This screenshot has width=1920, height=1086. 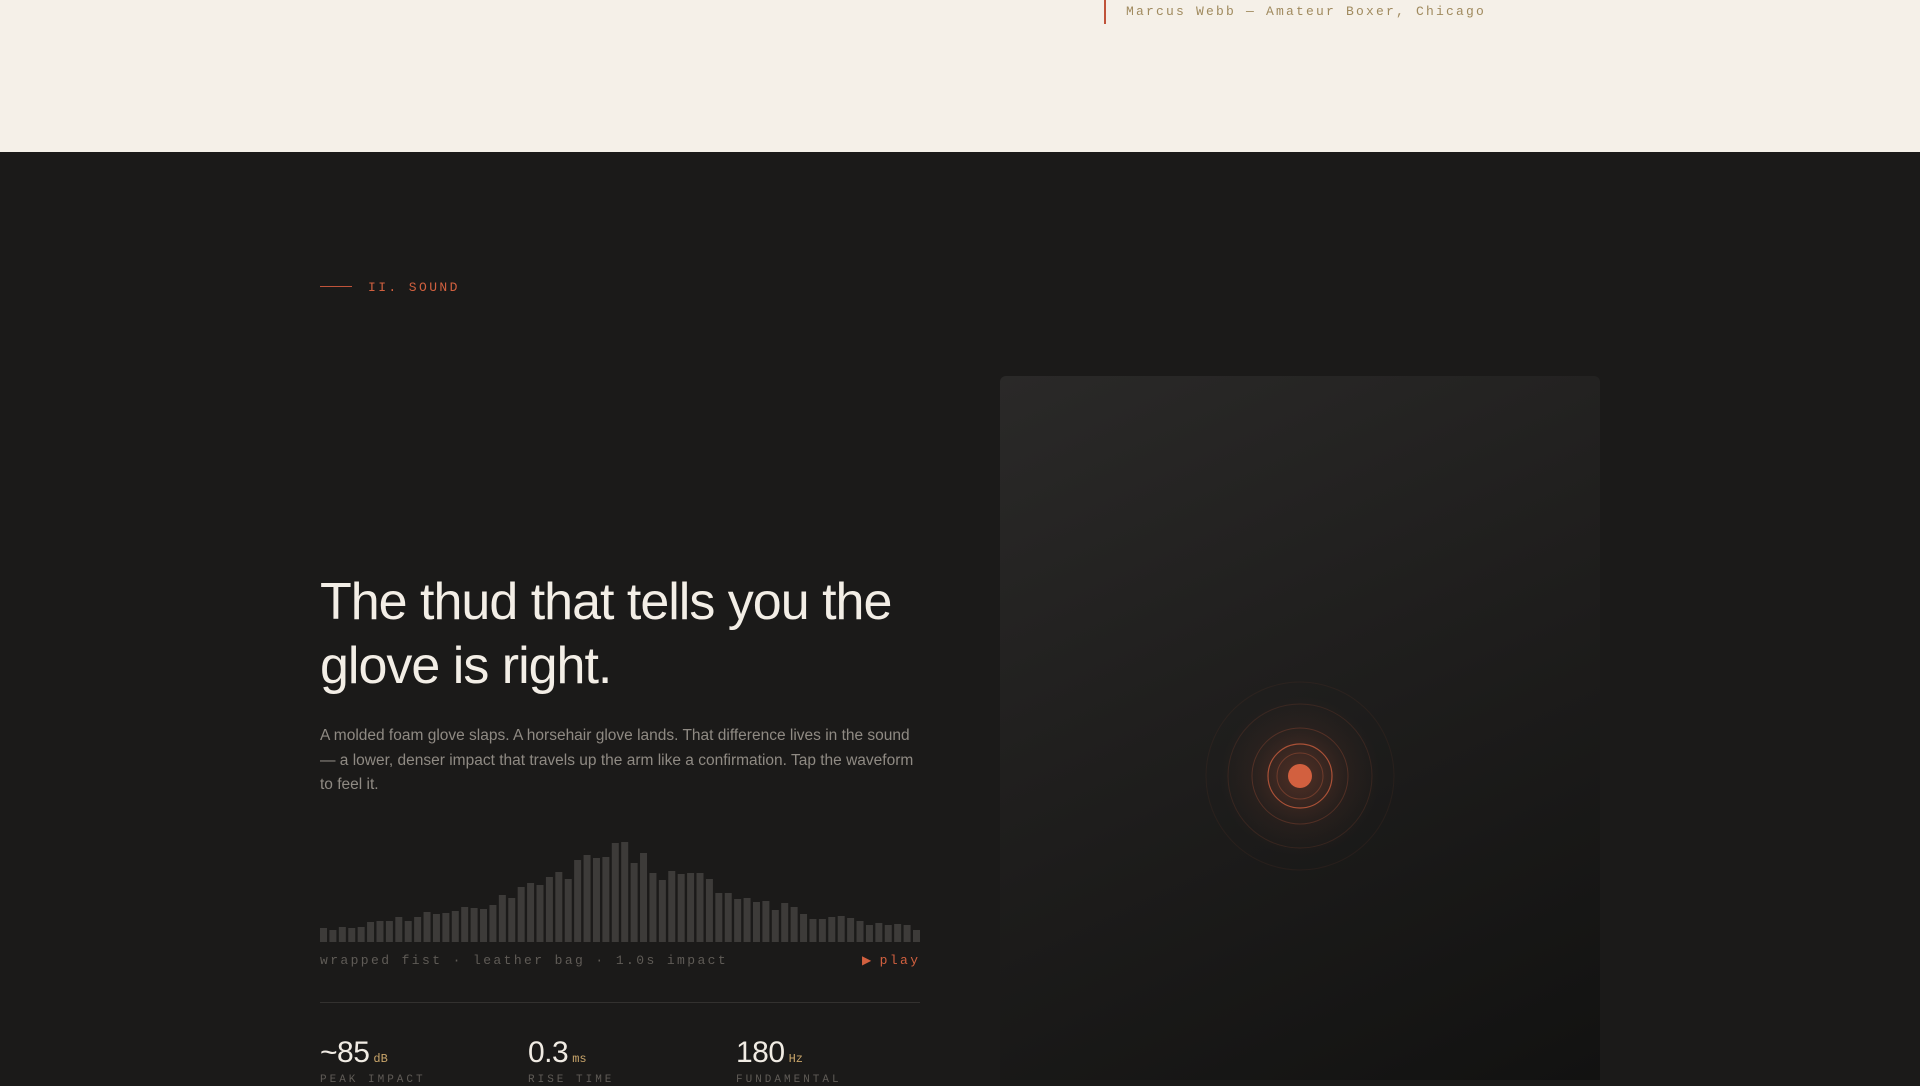 What do you see at coordinates (795, 1059) in the screenshot?
I see `stat-unit: Hz` at bounding box center [795, 1059].